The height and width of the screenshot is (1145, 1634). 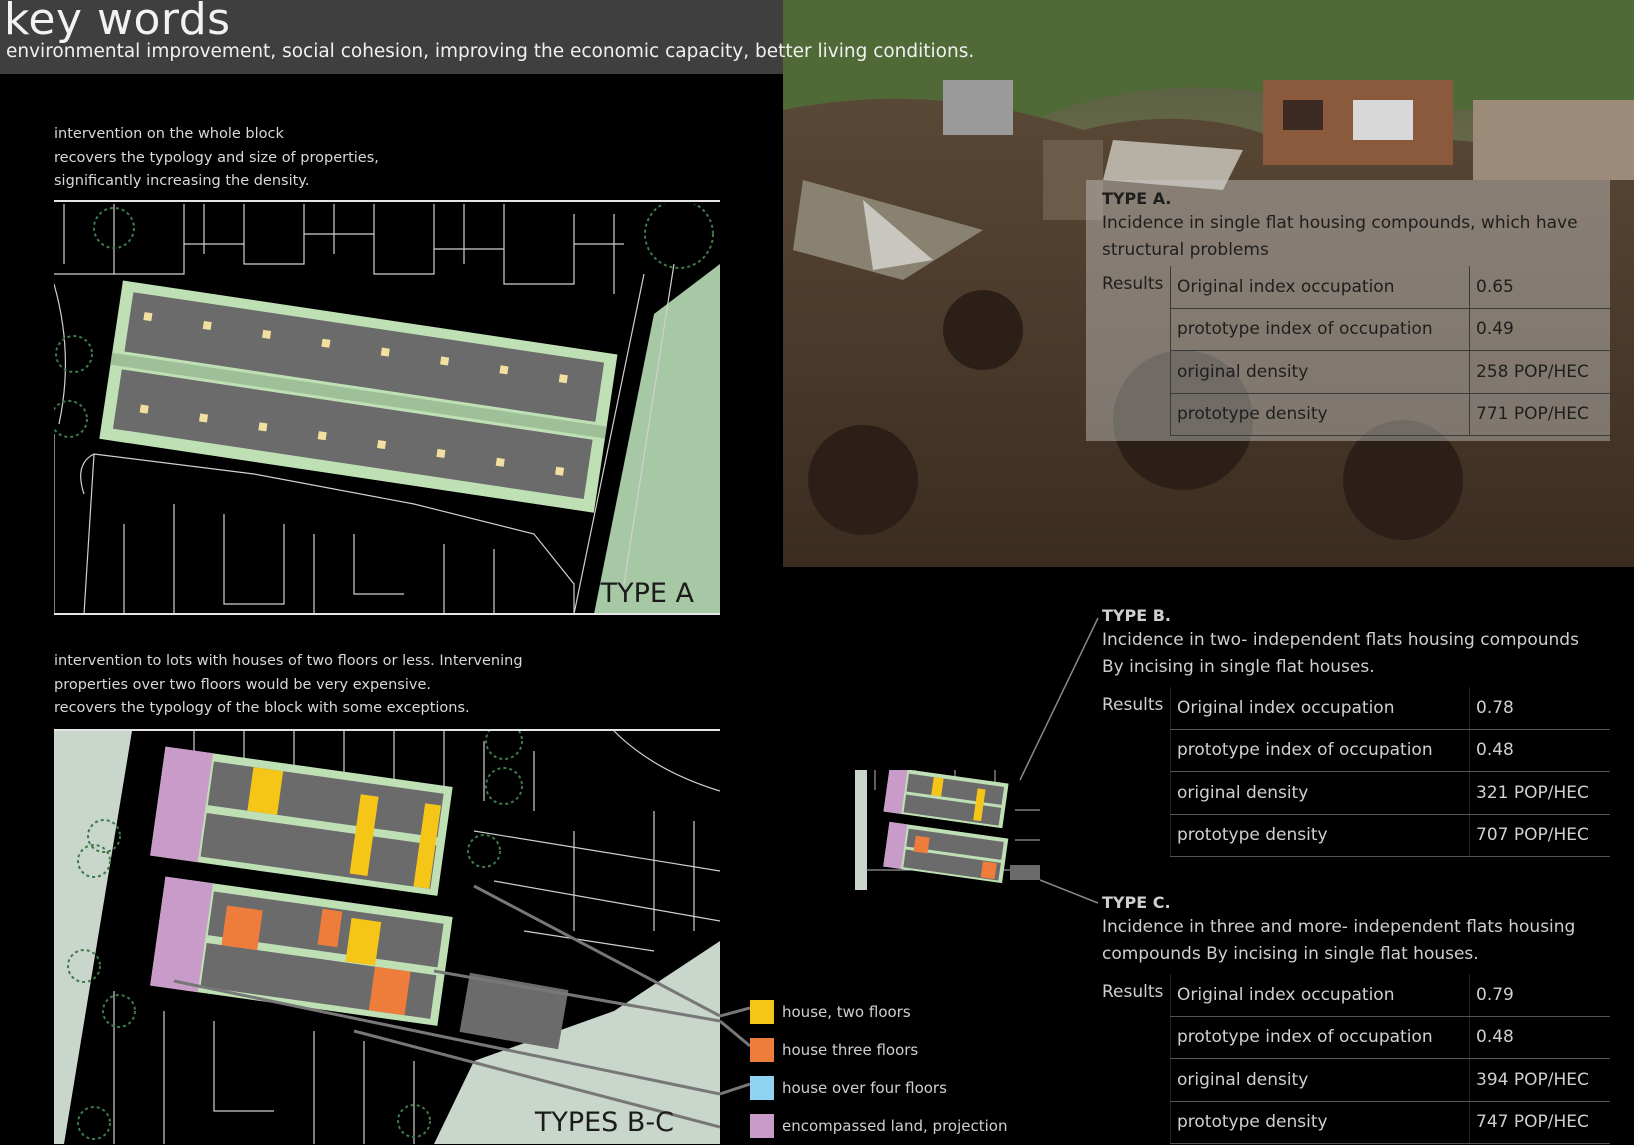 I want to click on row-value: 321 POP/HEC, so click(x=1539, y=793).